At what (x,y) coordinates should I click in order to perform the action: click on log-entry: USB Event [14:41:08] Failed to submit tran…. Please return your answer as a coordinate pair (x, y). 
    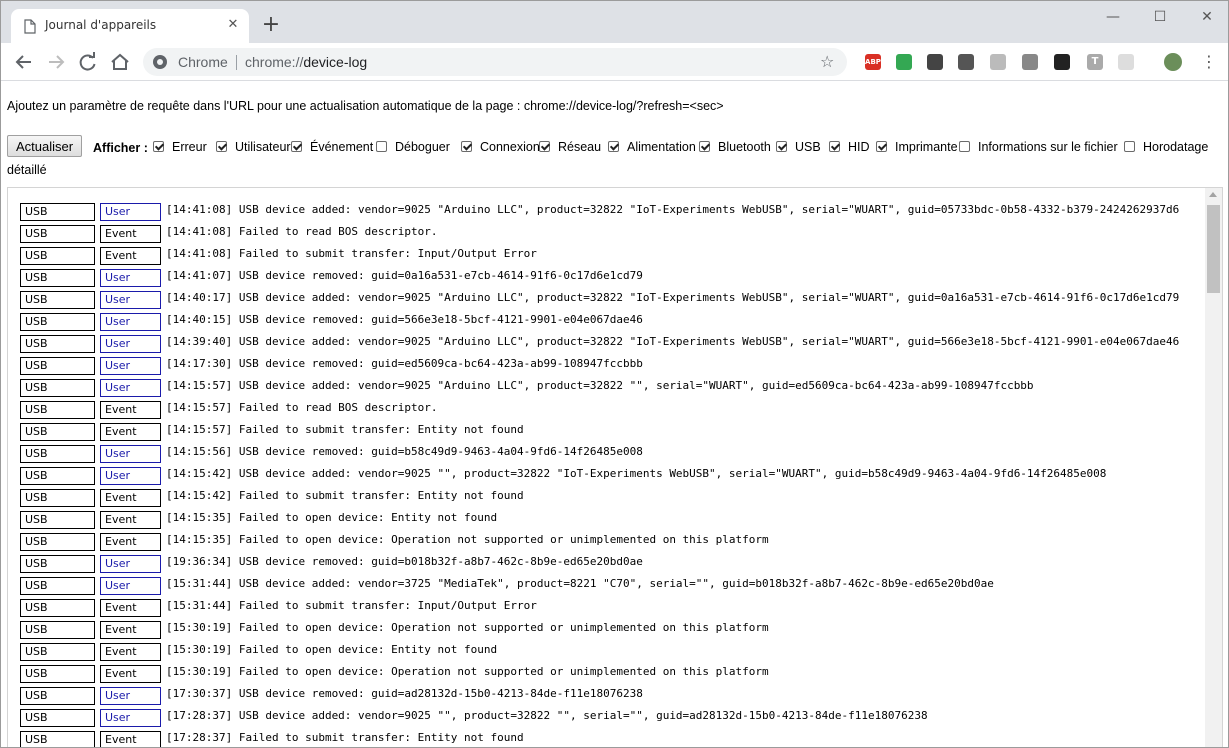
    Looking at the image, I should click on (610, 254).